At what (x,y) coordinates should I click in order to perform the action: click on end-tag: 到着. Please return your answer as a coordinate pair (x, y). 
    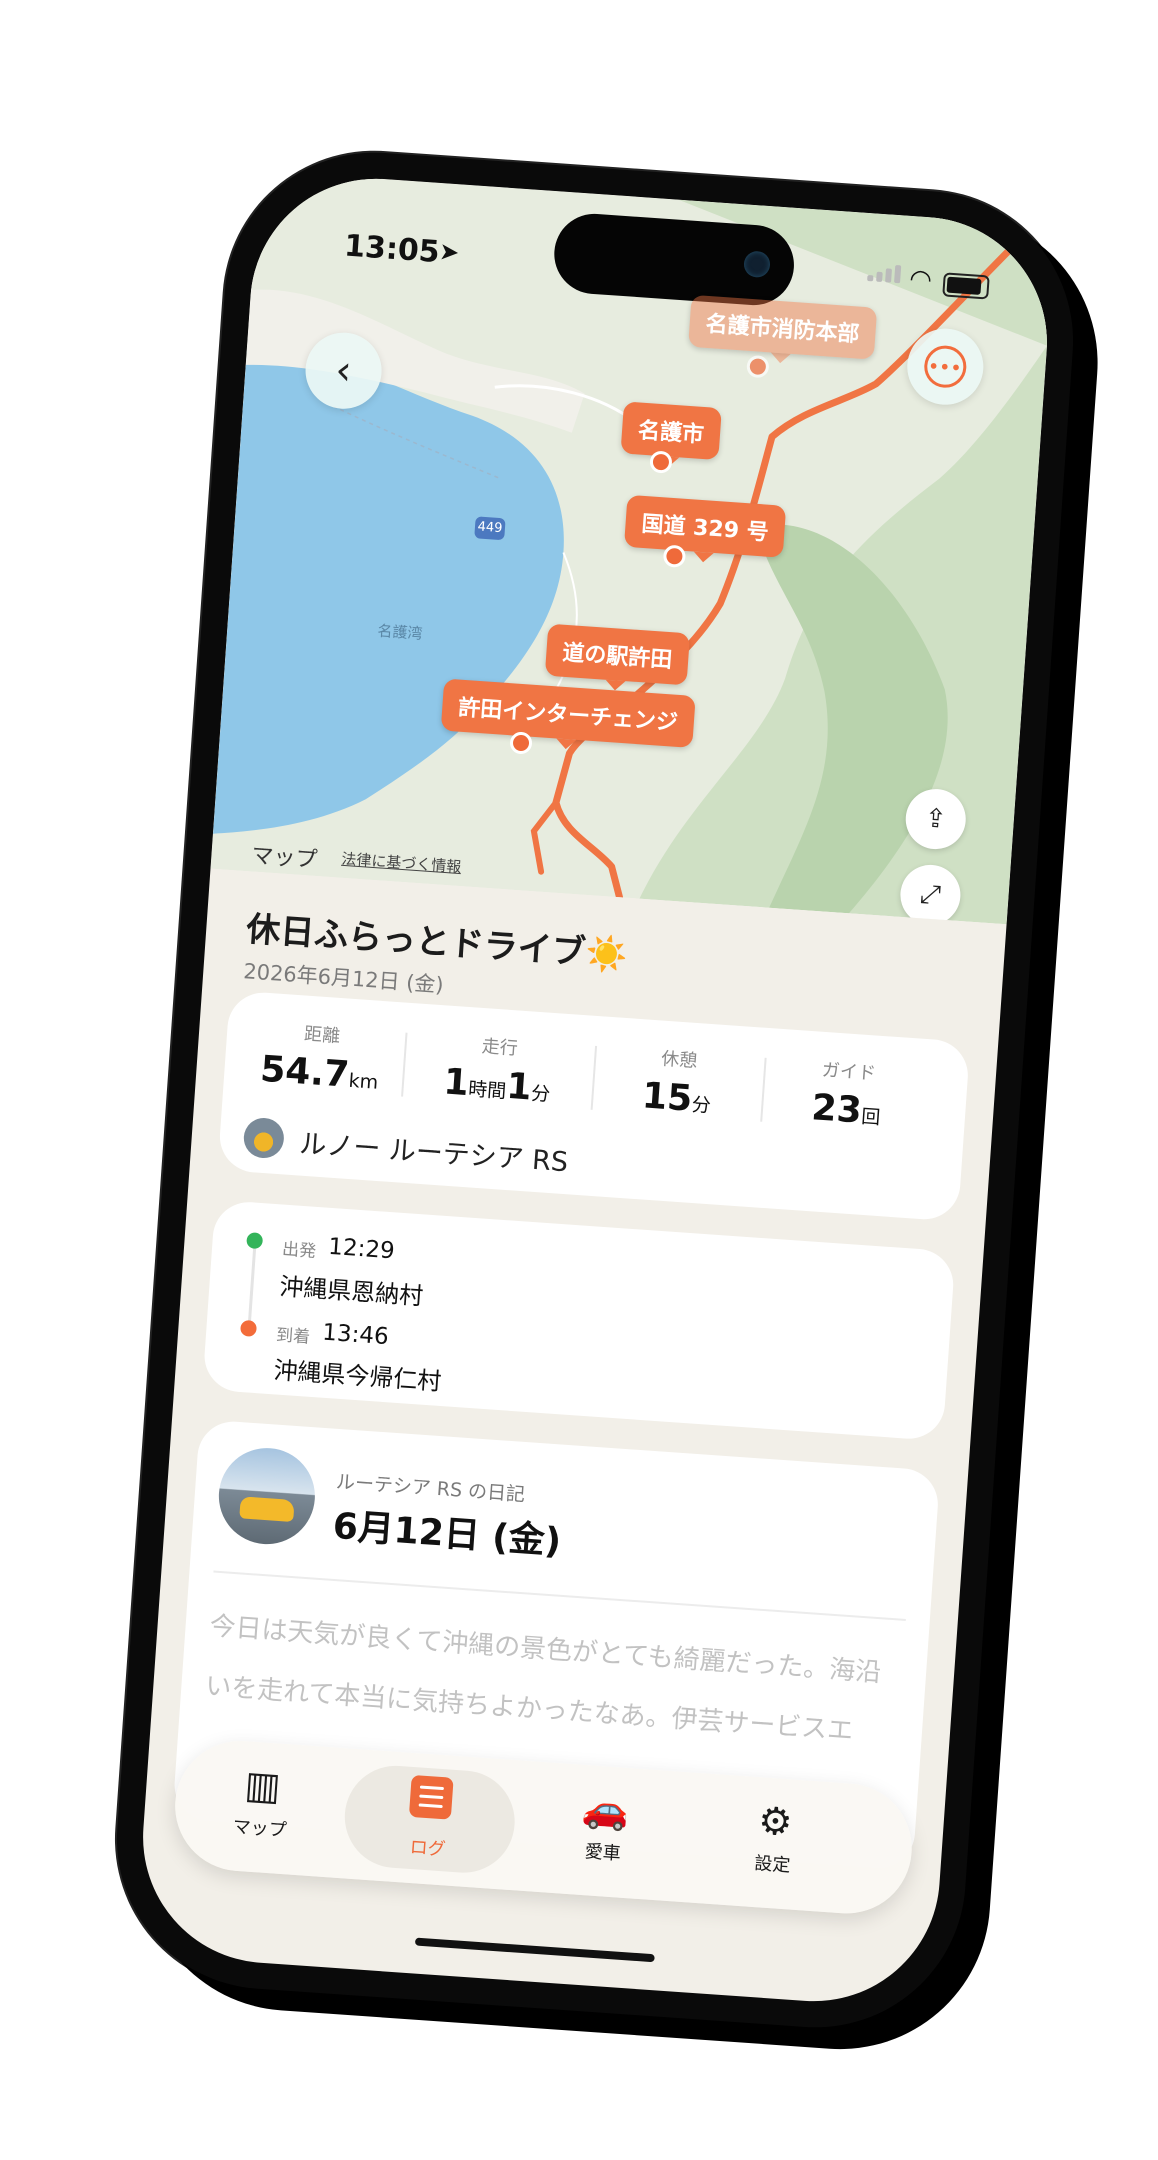
    Looking at the image, I should click on (293, 1336).